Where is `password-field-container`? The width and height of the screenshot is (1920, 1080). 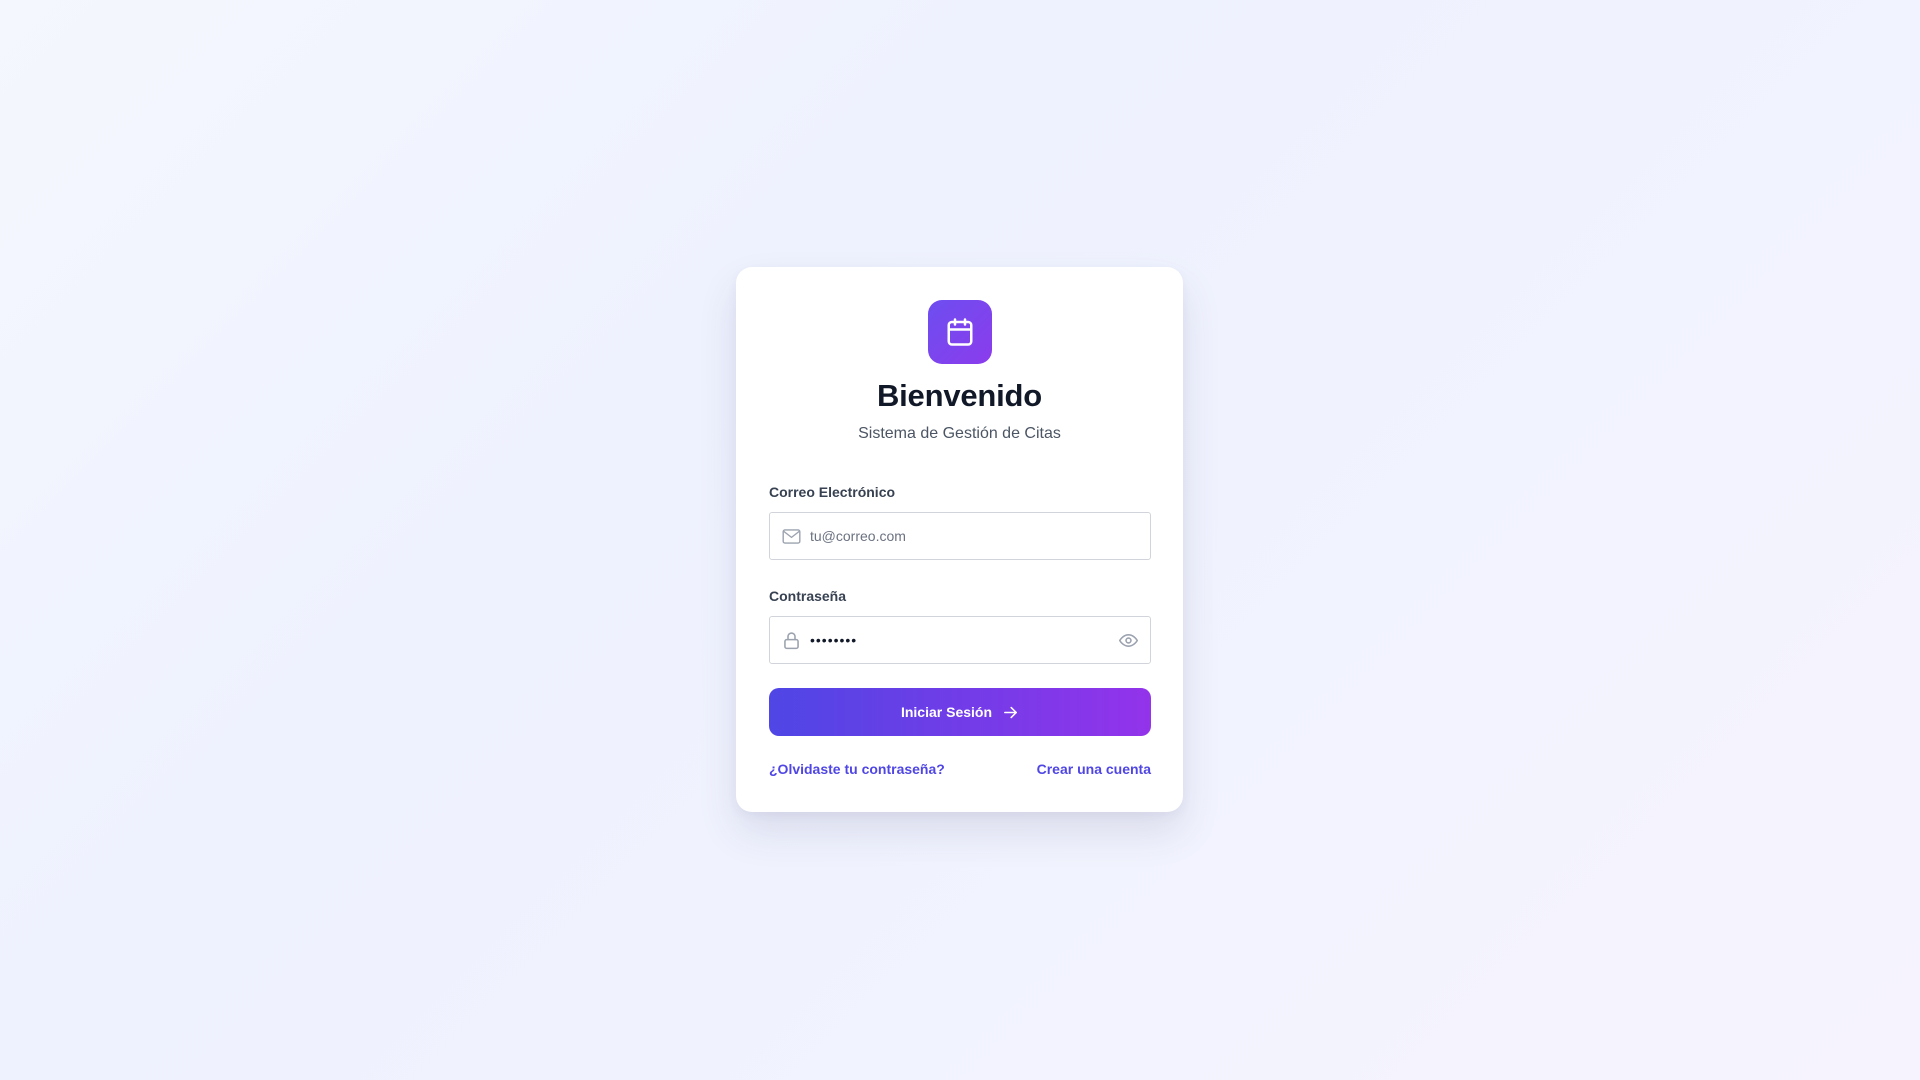
password-field-container is located at coordinates (960, 640).